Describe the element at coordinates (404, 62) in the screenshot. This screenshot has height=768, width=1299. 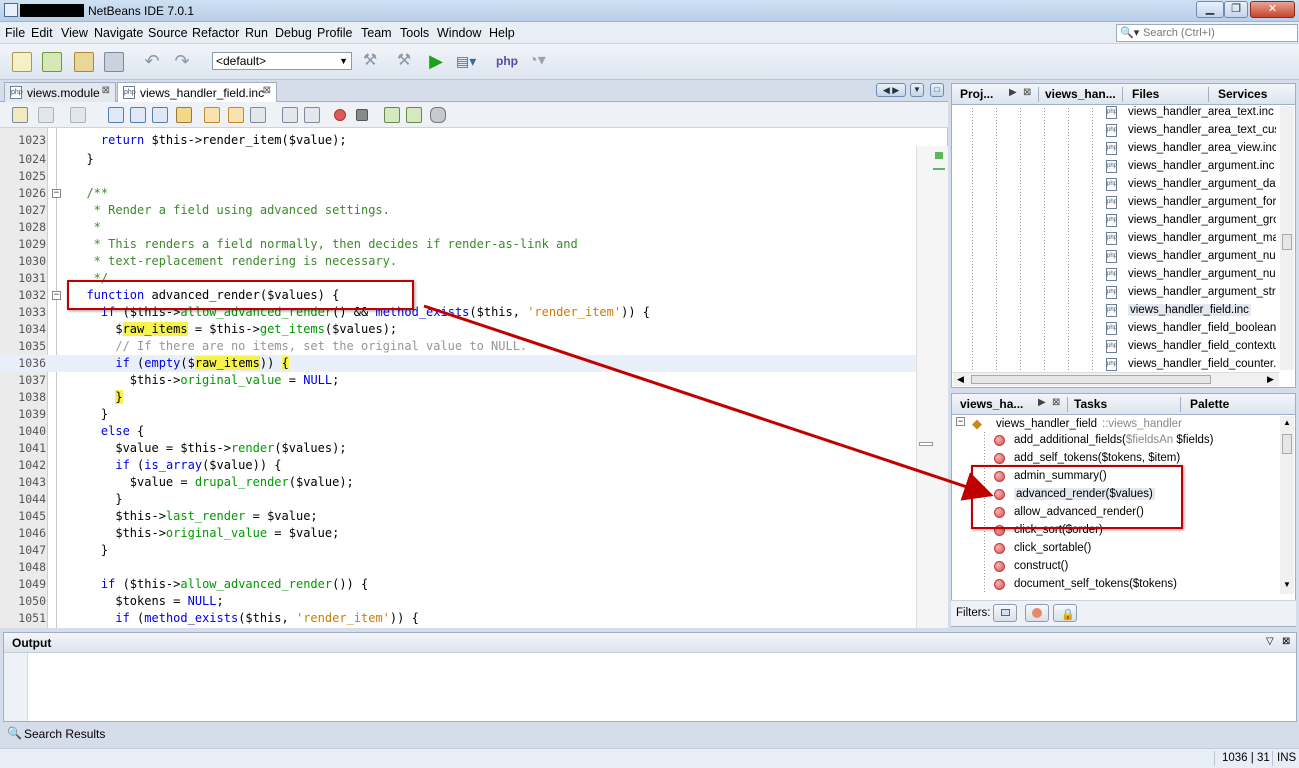
I see `clean-build-icon: ⚒` at that location.